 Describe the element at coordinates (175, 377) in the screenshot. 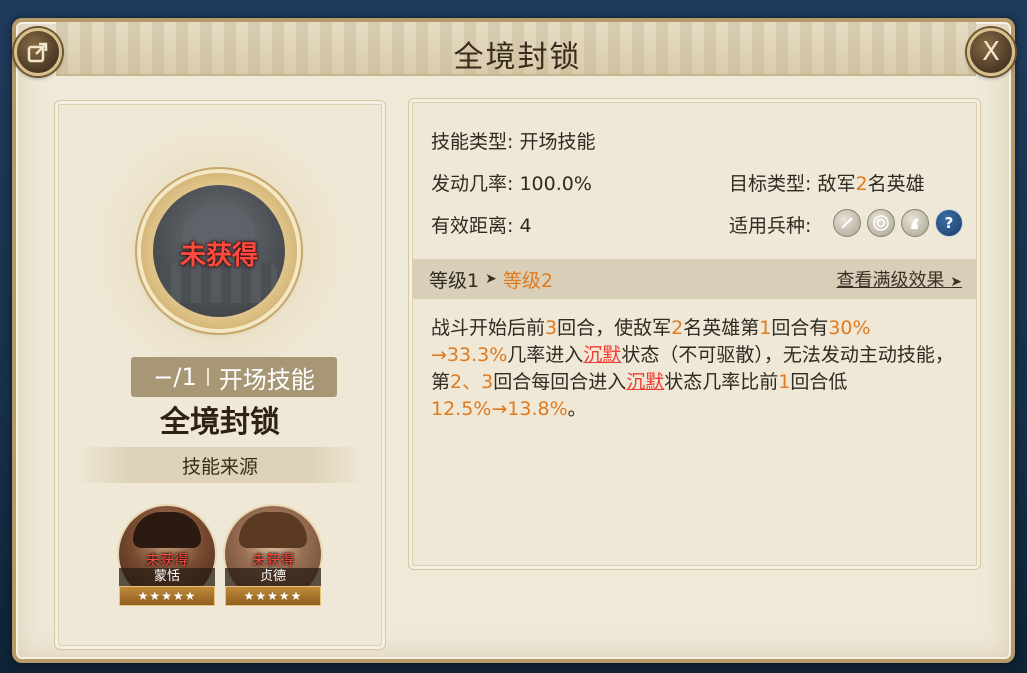

I see `skill-level-text: −/1` at that location.